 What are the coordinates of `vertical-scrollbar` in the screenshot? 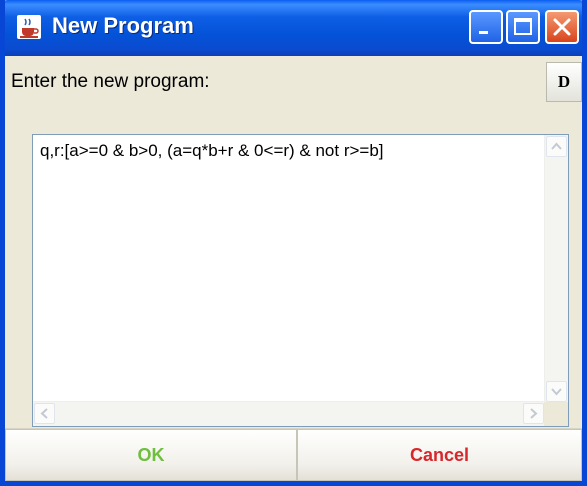 It's located at (556, 269).